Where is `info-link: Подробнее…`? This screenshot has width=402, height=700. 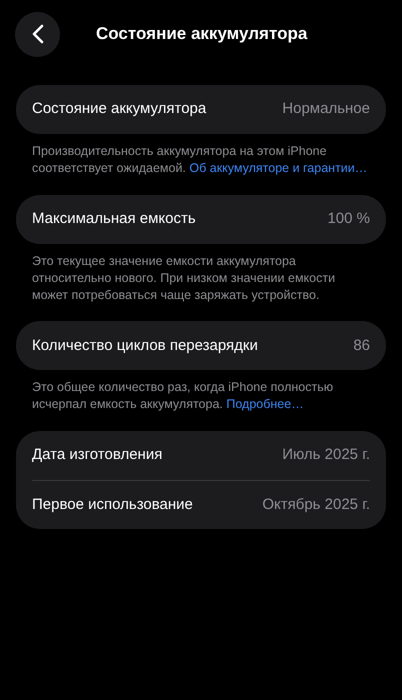 info-link: Подробнее… is located at coordinates (265, 404).